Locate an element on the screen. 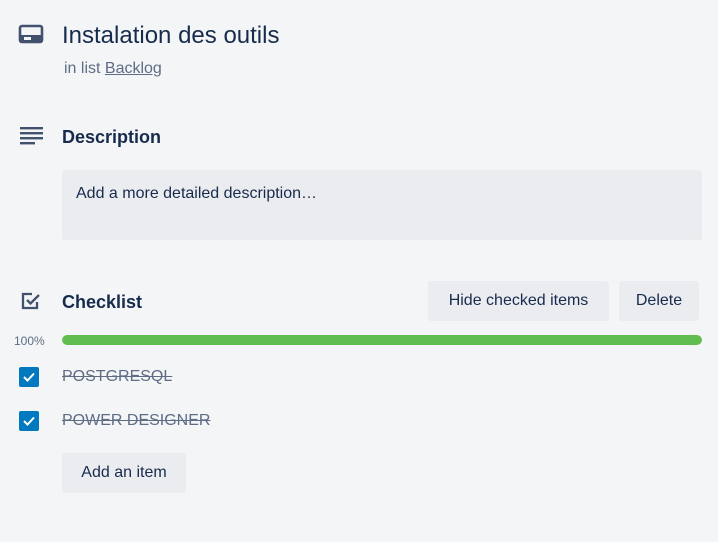  in-list-caption: in list Backlog is located at coordinates (113, 69).